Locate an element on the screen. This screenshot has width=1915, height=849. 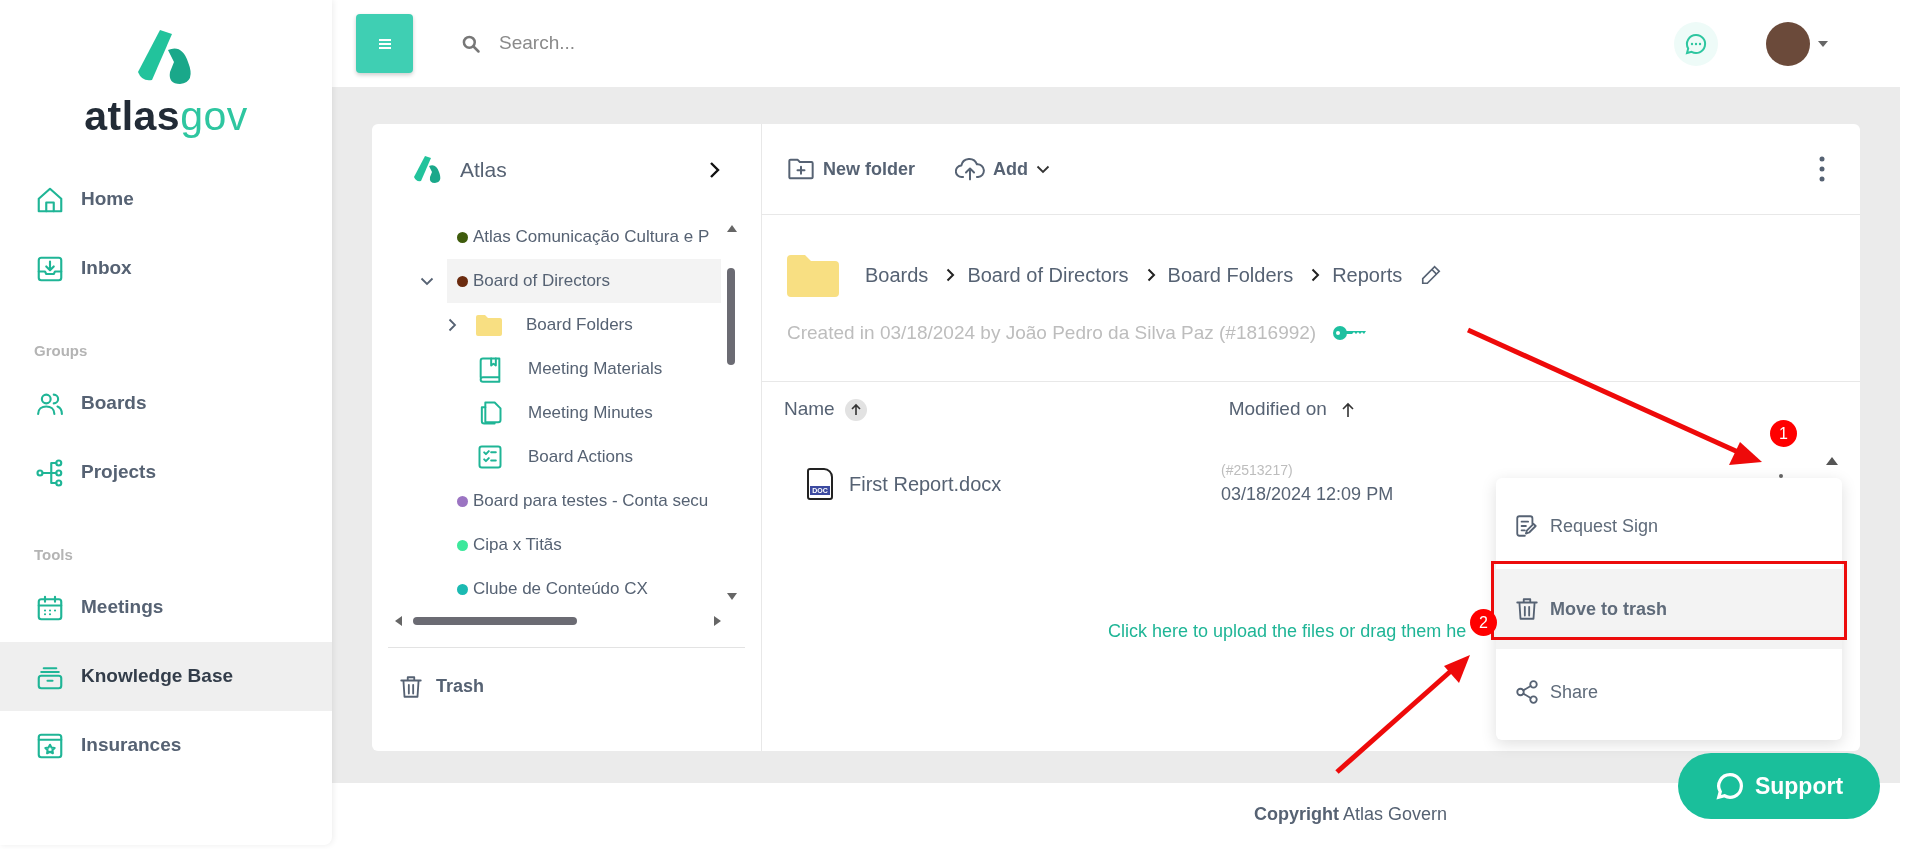
file-name-link: First Report.docx is located at coordinates (1035, 483).